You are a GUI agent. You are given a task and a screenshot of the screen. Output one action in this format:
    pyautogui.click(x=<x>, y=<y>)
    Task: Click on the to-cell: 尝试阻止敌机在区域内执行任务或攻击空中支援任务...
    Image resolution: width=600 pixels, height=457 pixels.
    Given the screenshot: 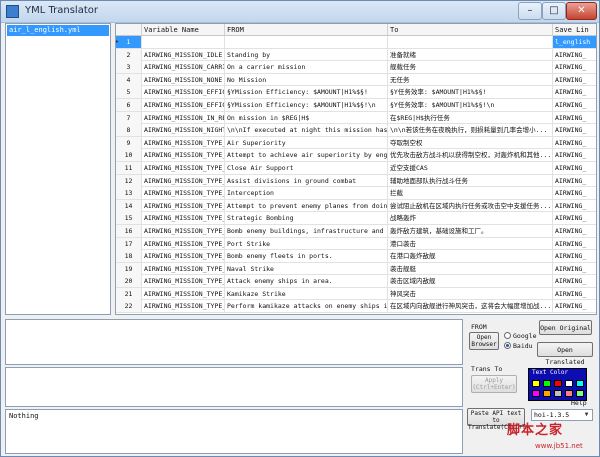 What is the action you would take?
    pyautogui.click(x=470, y=205)
    